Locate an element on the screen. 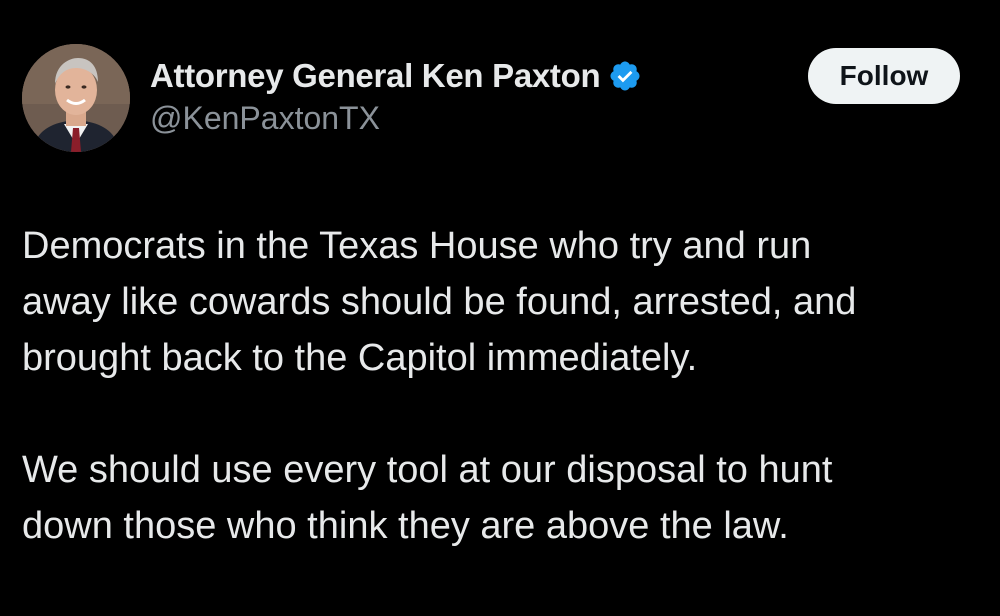  author-info: Attorney General Ken Paxton @KenPaxtonTX is located at coordinates (396, 96).